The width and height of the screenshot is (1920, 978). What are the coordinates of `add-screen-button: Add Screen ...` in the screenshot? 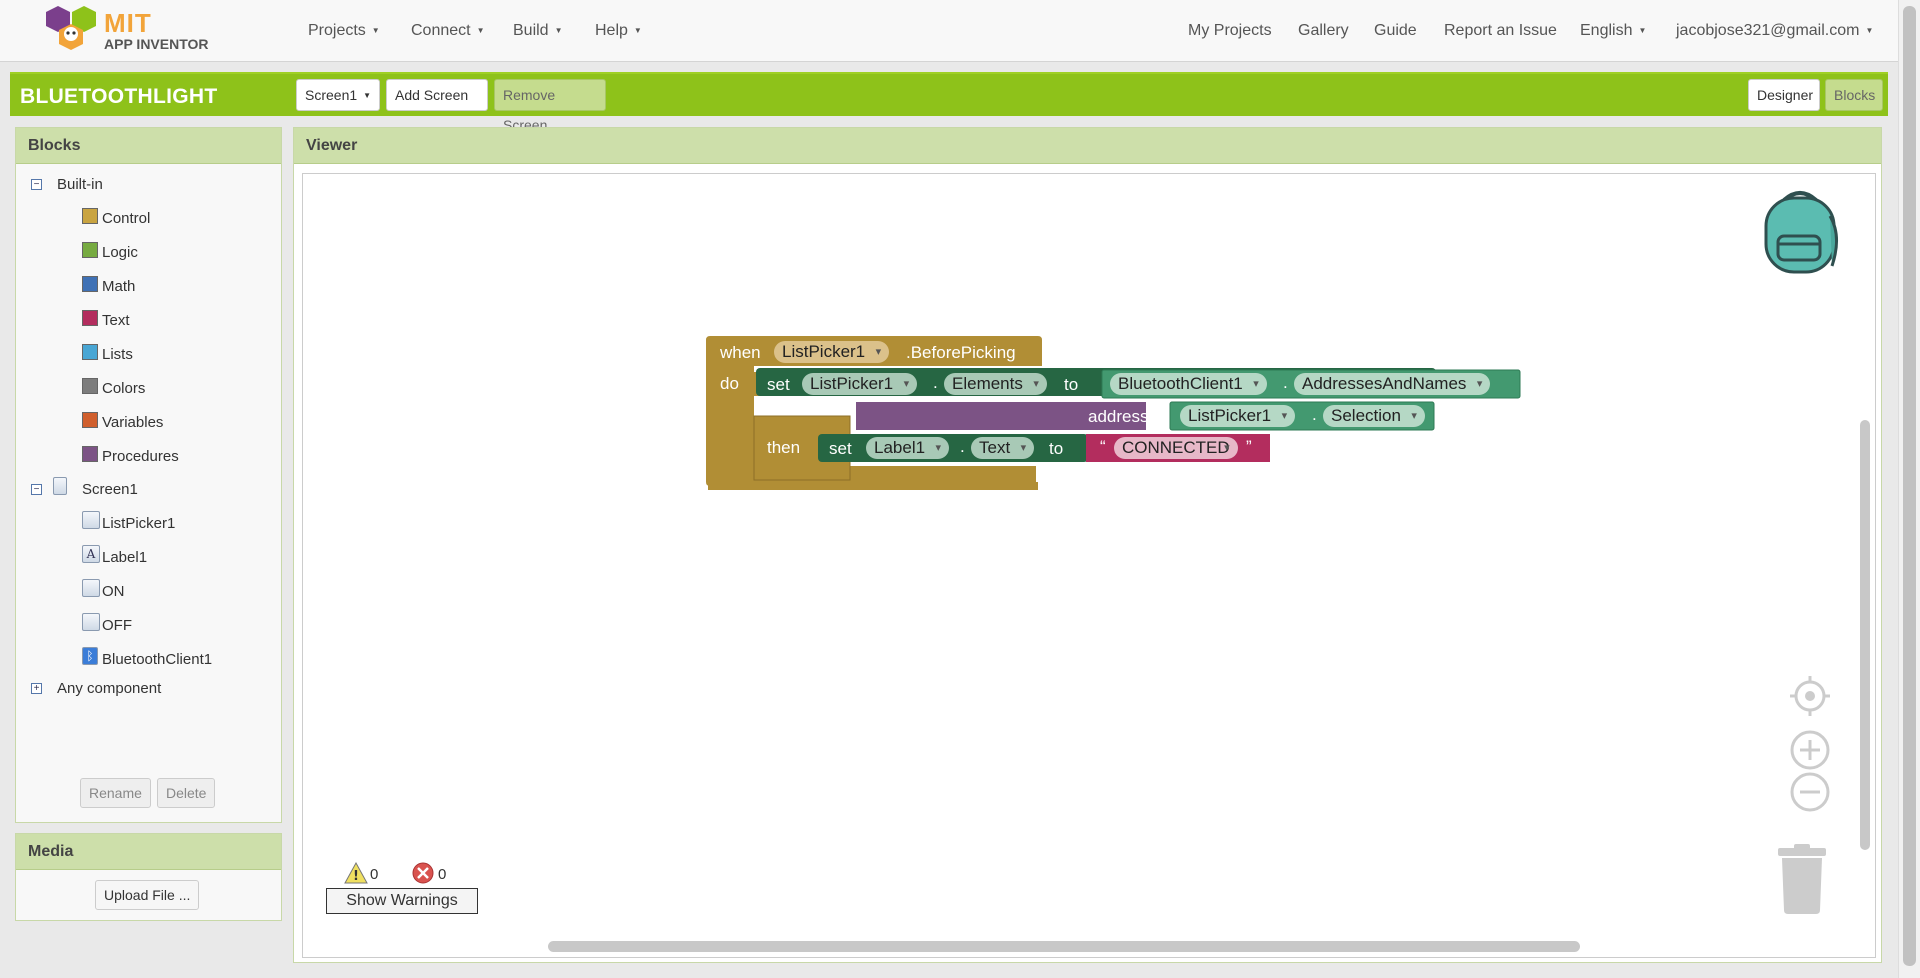 It's located at (437, 106).